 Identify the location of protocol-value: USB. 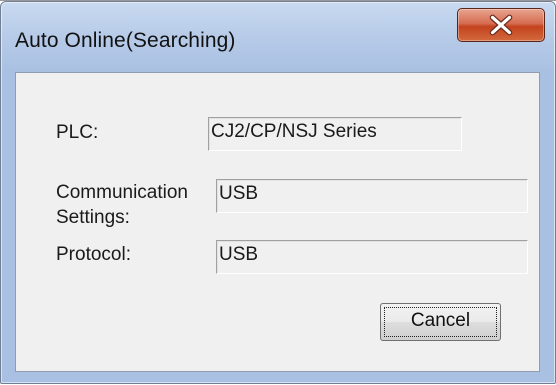
(239, 254).